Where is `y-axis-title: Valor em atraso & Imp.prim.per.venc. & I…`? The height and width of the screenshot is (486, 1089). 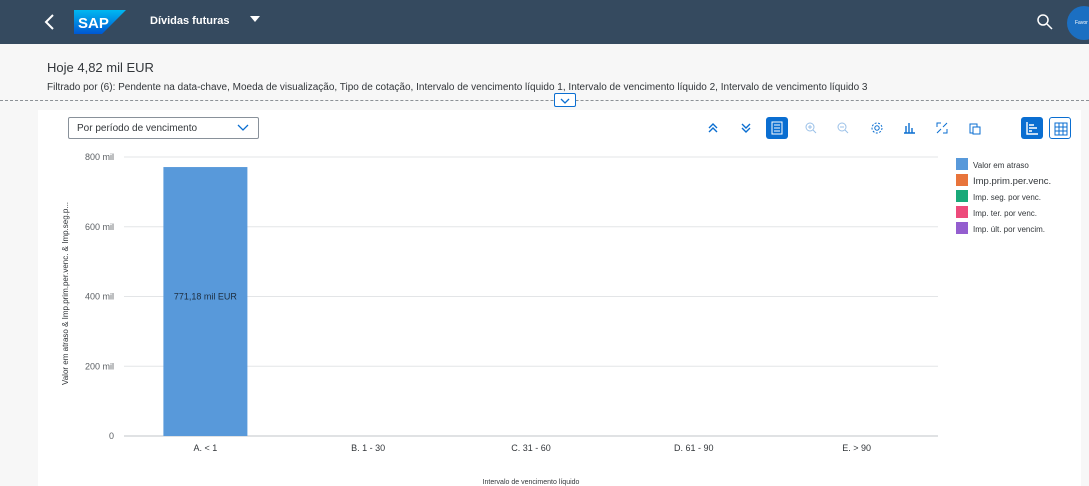 y-axis-title: Valor em atraso & Imp.prim.per.venc. & I… is located at coordinates (65, 293).